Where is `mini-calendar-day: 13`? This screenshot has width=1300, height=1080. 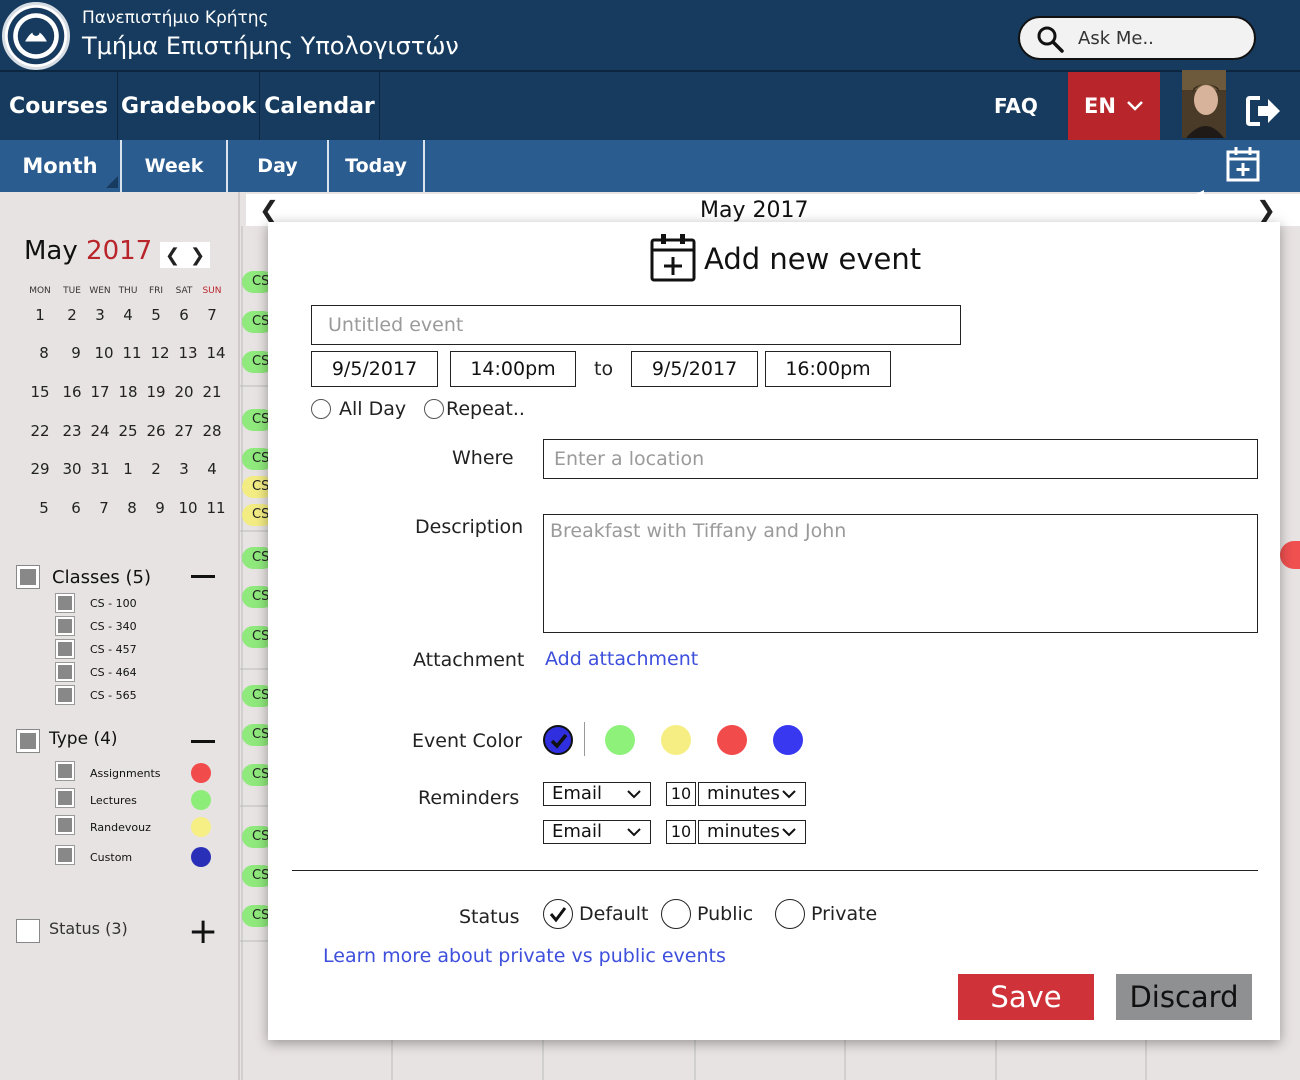
mini-calendar-day: 13 is located at coordinates (188, 353).